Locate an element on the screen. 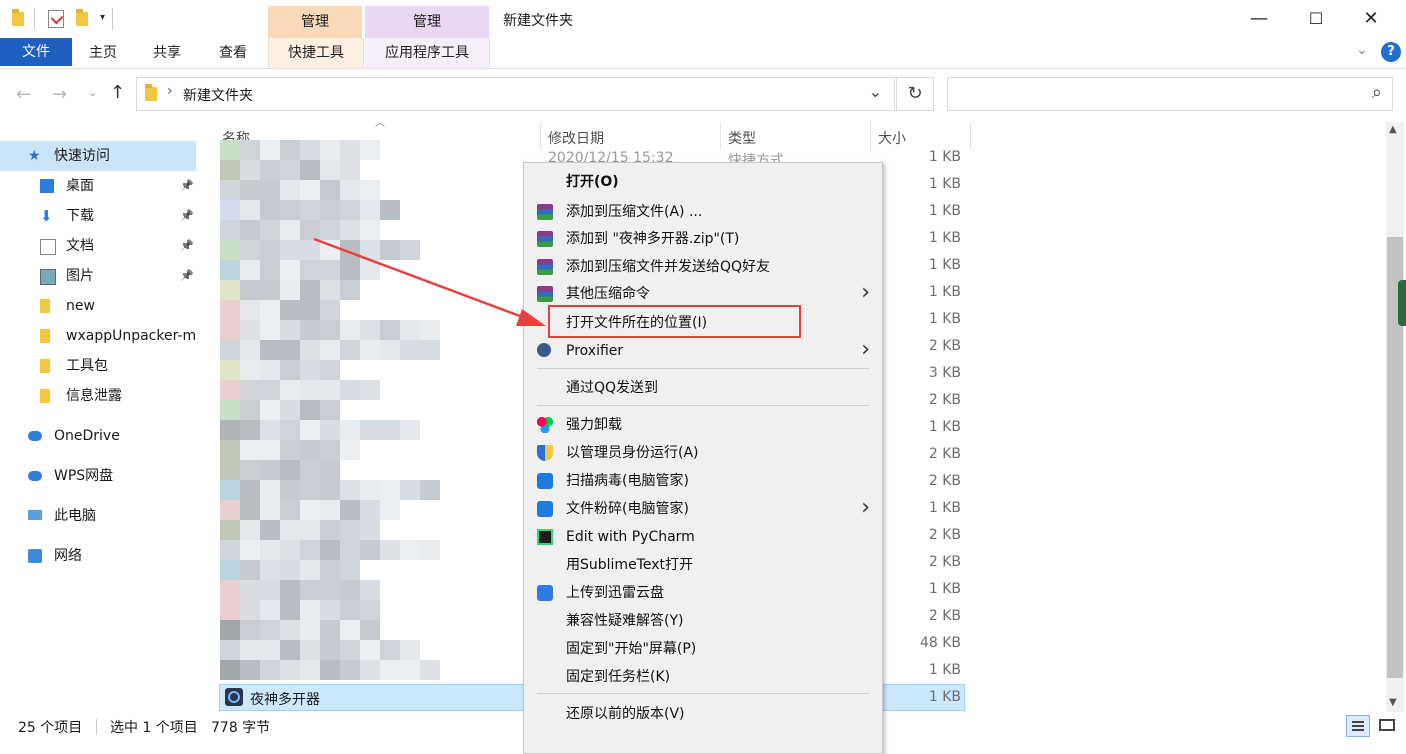 The image size is (1406, 754). properties-icon is located at coordinates (56, 19).